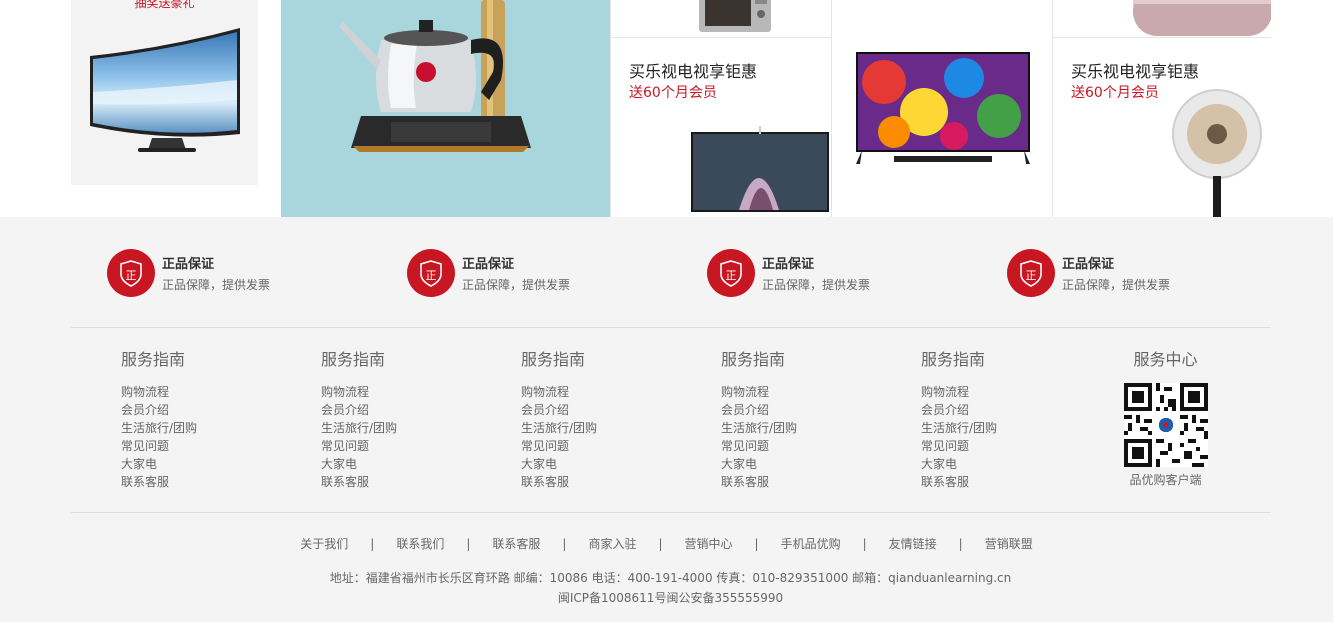 The height and width of the screenshot is (622, 1333). I want to click on bottom-links-bar: 关于我们 | 联系我们 | 联系客服 | 商家入驻 | 营销中心 | 手机品优购 | 友情链接 | 营销联盟, so click(666, 543).